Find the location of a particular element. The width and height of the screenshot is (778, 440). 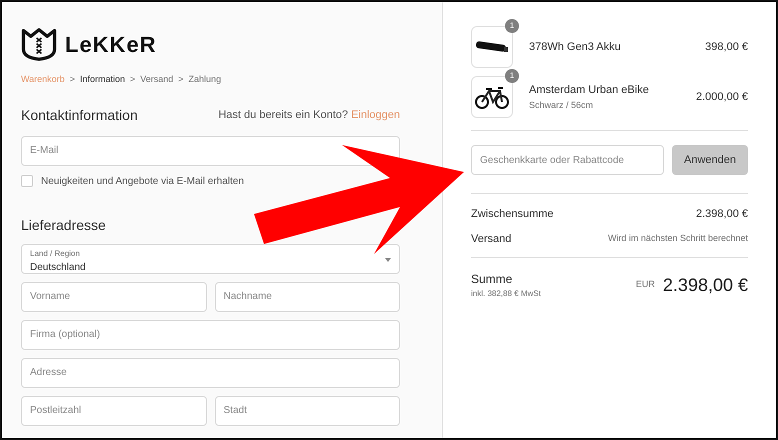

product-variant: Schwarz / 56cm is located at coordinates (561, 105).